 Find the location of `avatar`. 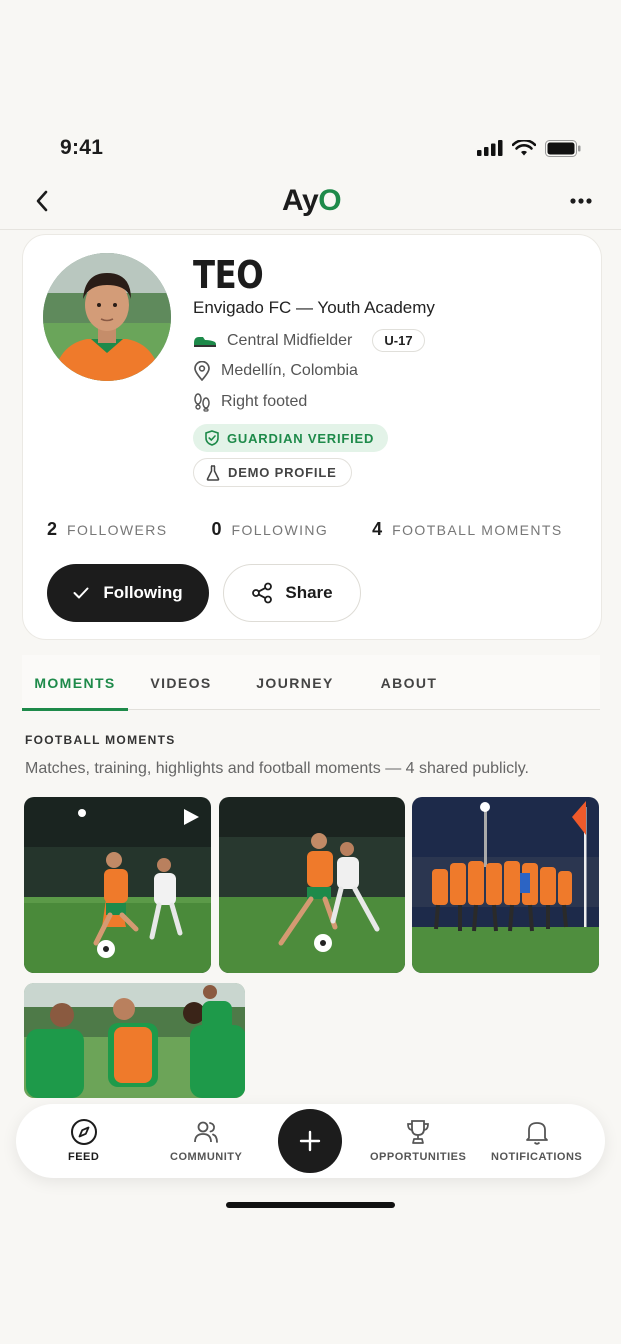

avatar is located at coordinates (107, 317).